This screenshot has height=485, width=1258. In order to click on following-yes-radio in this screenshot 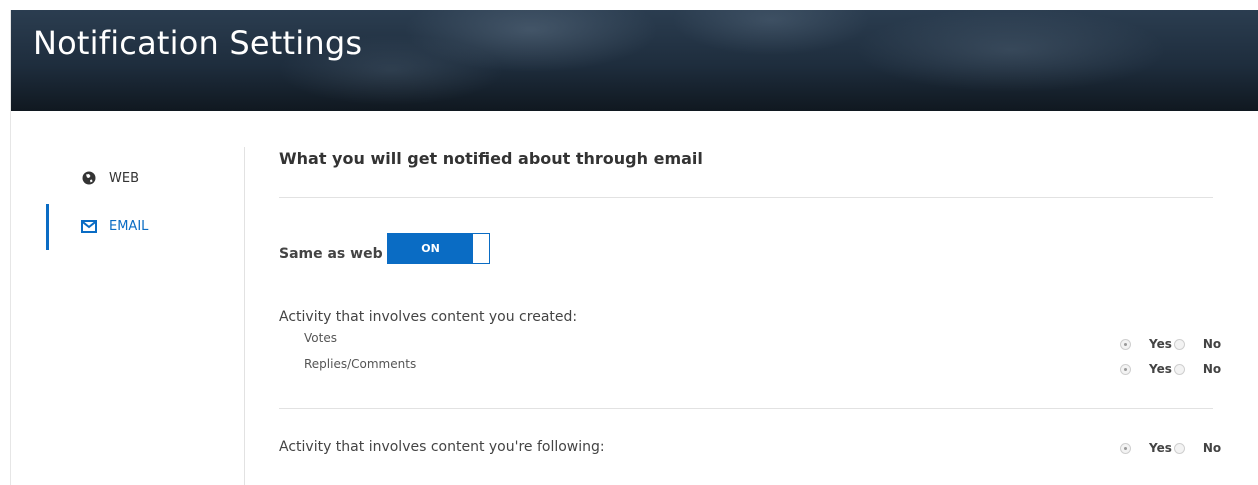, I will do `click(1125, 448)`.